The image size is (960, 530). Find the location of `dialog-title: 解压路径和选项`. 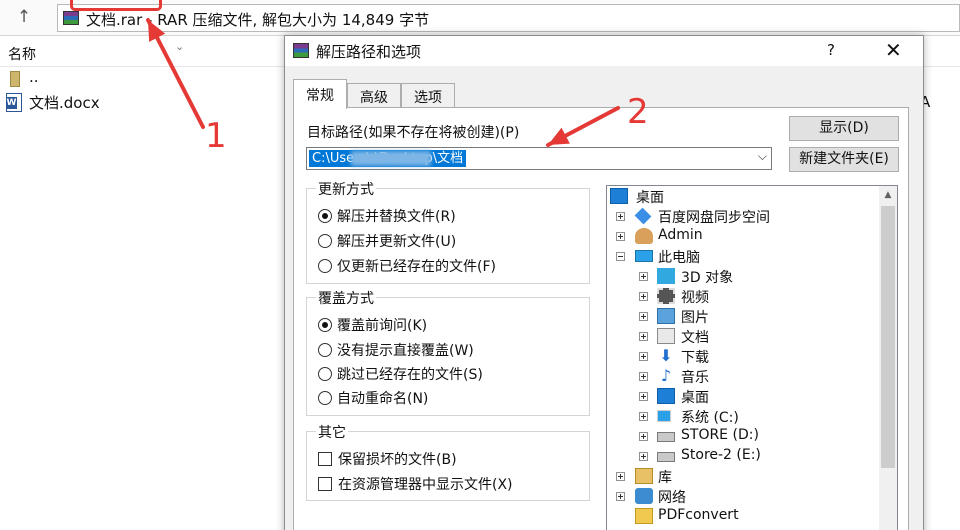

dialog-title: 解压路径和选项 is located at coordinates (369, 52).